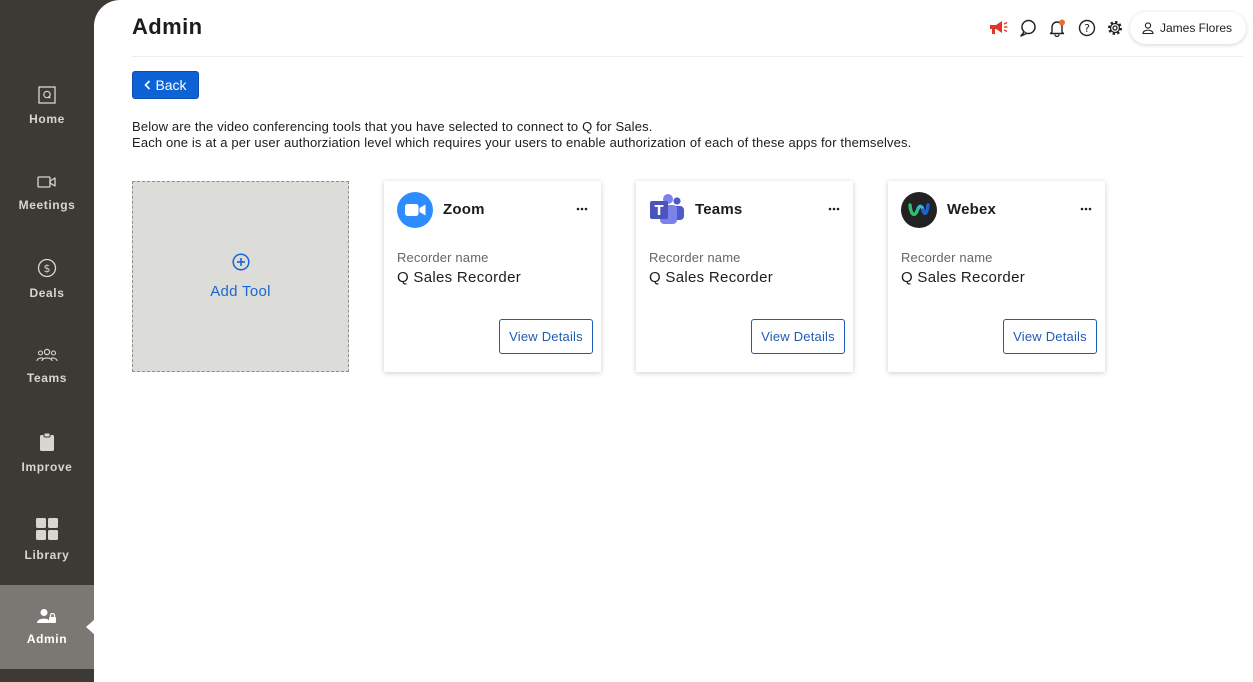  I want to click on user-menu: James Flores, so click(1188, 28).